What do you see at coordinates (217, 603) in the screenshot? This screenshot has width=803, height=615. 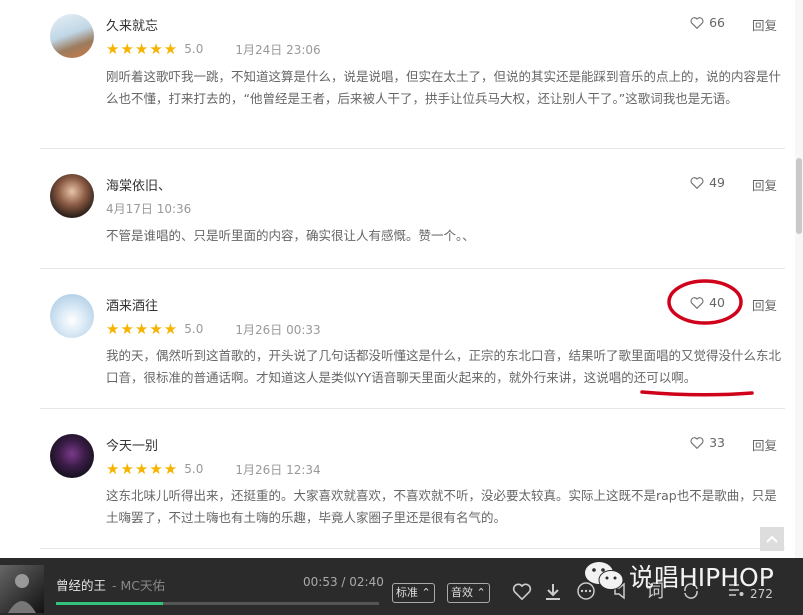 I see `progress-bar` at bounding box center [217, 603].